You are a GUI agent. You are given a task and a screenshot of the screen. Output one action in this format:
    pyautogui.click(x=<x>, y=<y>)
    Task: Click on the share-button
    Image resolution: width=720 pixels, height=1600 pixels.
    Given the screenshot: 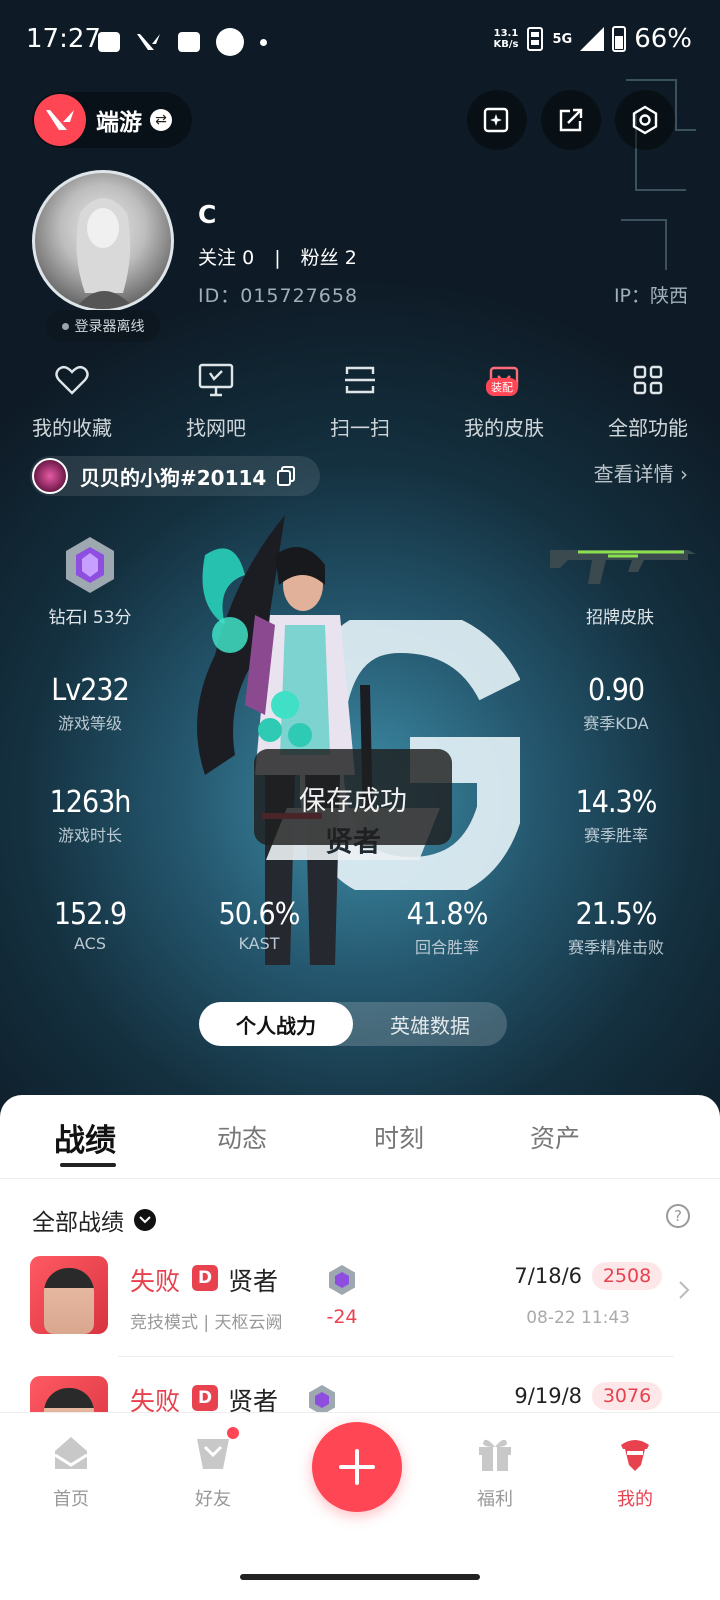 What is the action you would take?
    pyautogui.click(x=571, y=120)
    